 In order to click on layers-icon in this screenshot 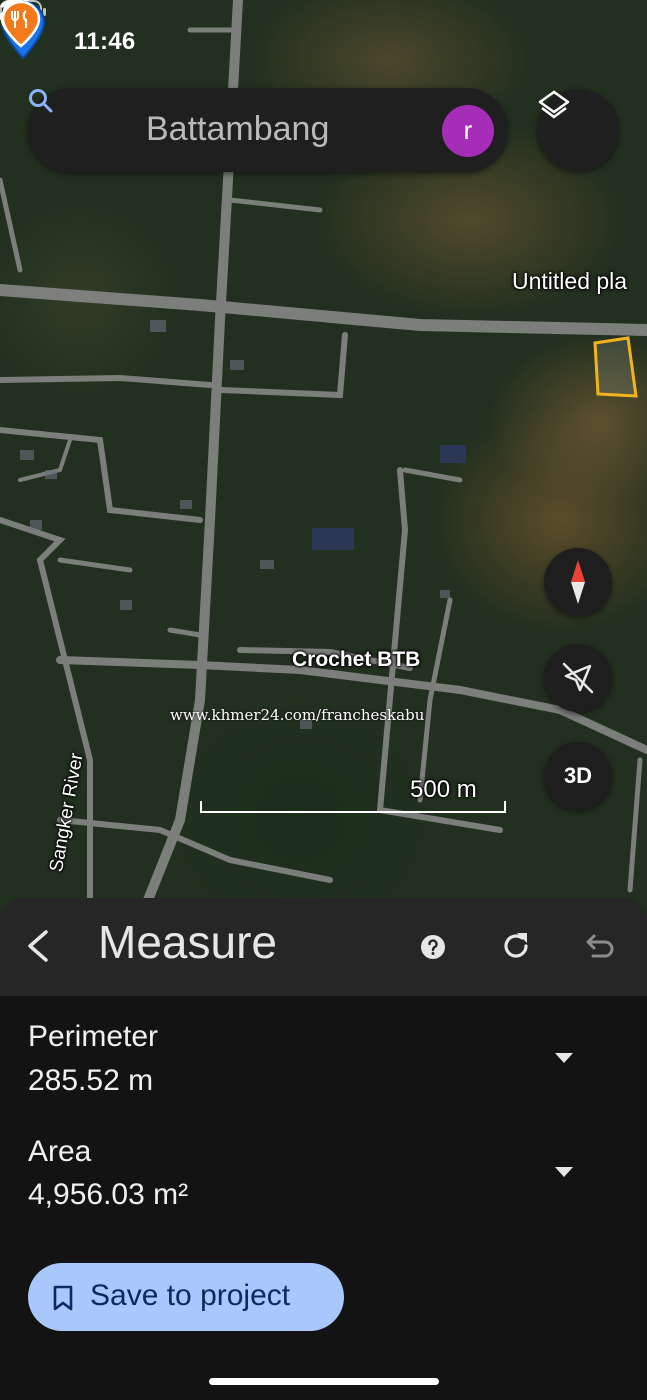, I will do `click(554, 104)`.